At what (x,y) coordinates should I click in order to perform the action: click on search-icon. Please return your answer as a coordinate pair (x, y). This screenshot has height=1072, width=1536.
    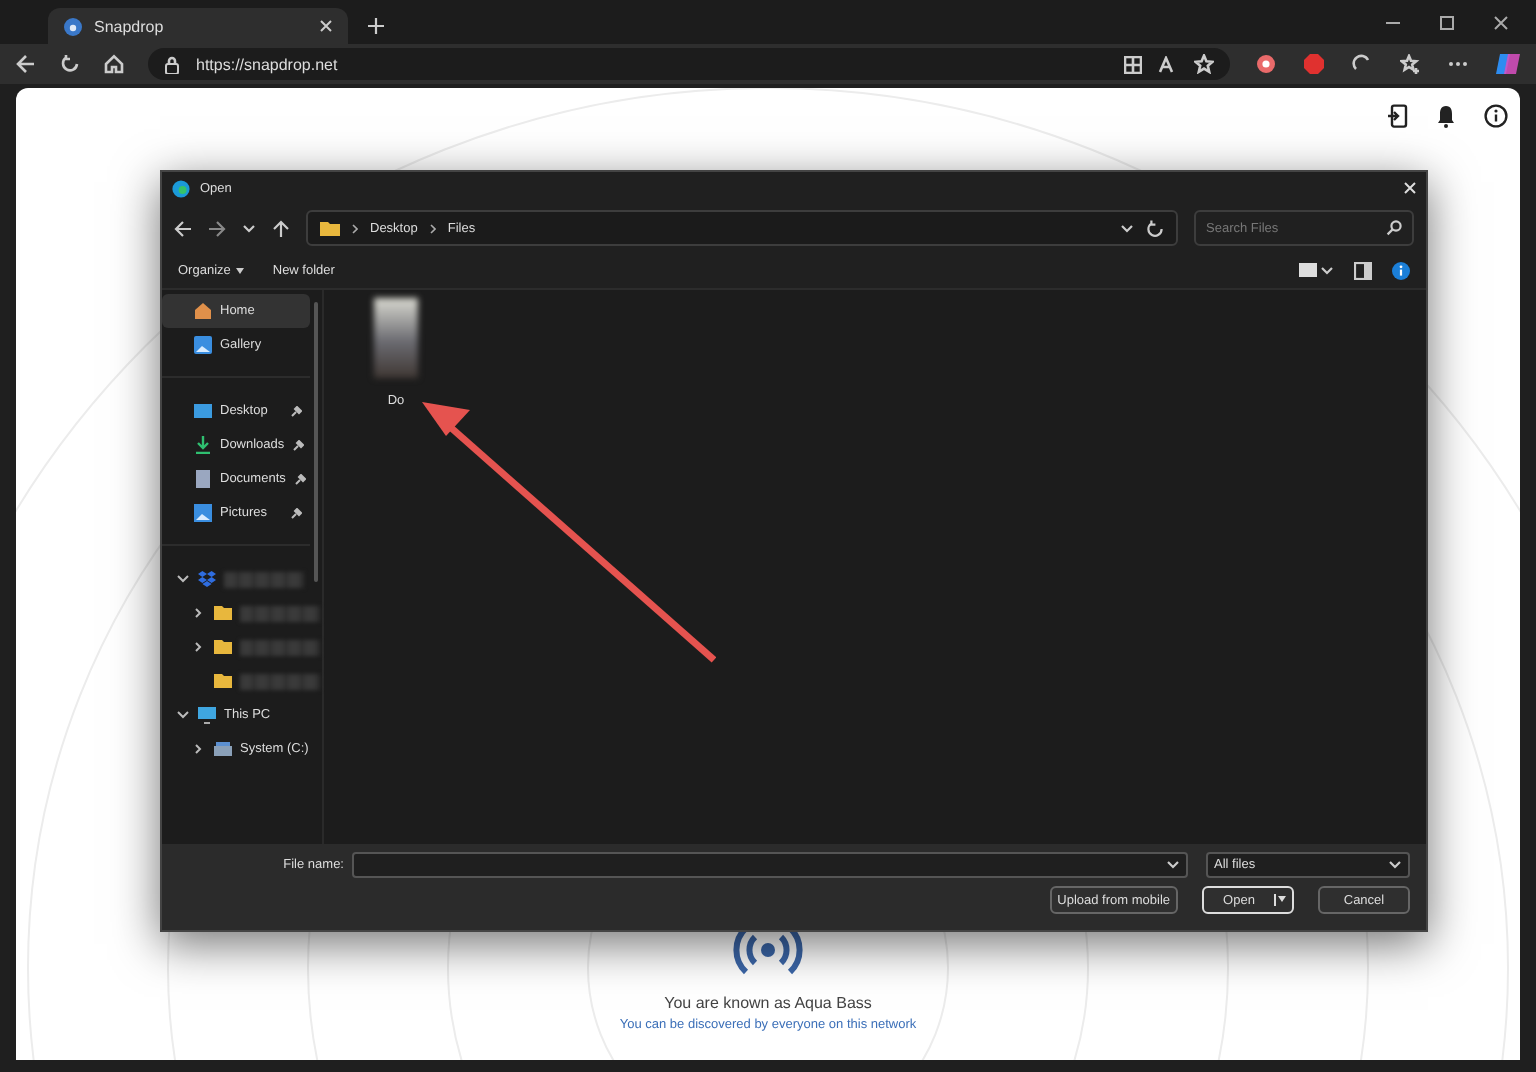
    Looking at the image, I should click on (1394, 228).